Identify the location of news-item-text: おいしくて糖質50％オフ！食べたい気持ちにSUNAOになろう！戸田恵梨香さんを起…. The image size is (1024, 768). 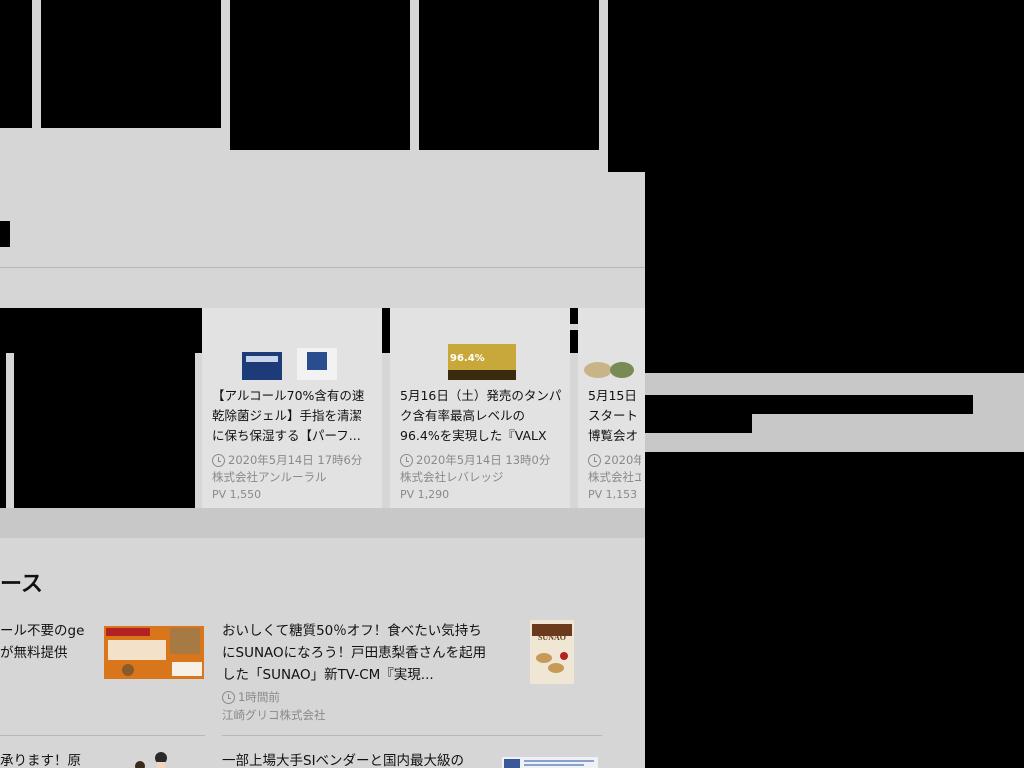
(357, 653).